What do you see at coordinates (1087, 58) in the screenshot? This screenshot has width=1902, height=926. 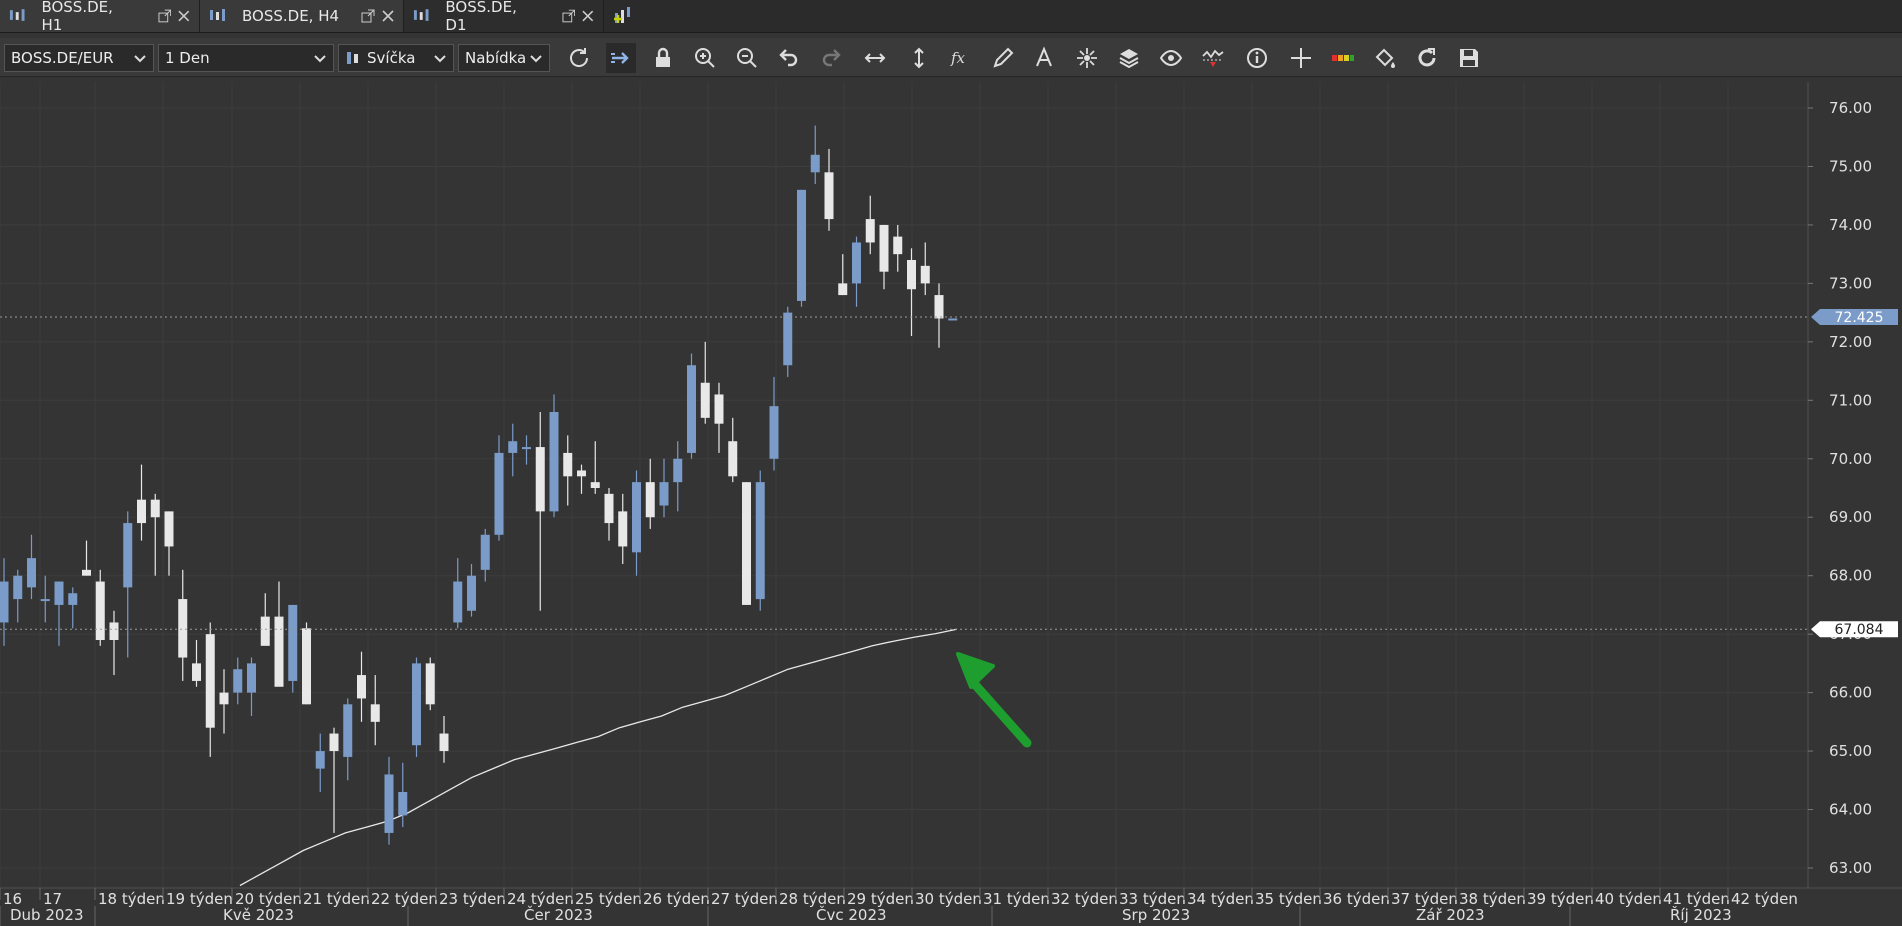 I see `objects-button` at bounding box center [1087, 58].